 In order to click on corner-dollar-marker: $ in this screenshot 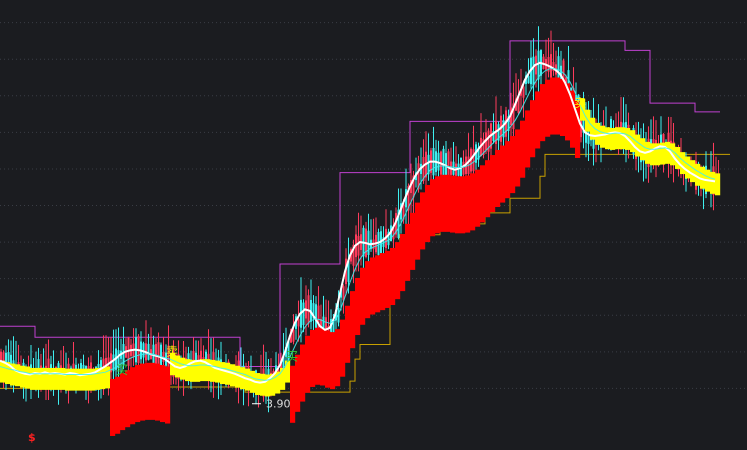, I will do `click(32, 437)`.